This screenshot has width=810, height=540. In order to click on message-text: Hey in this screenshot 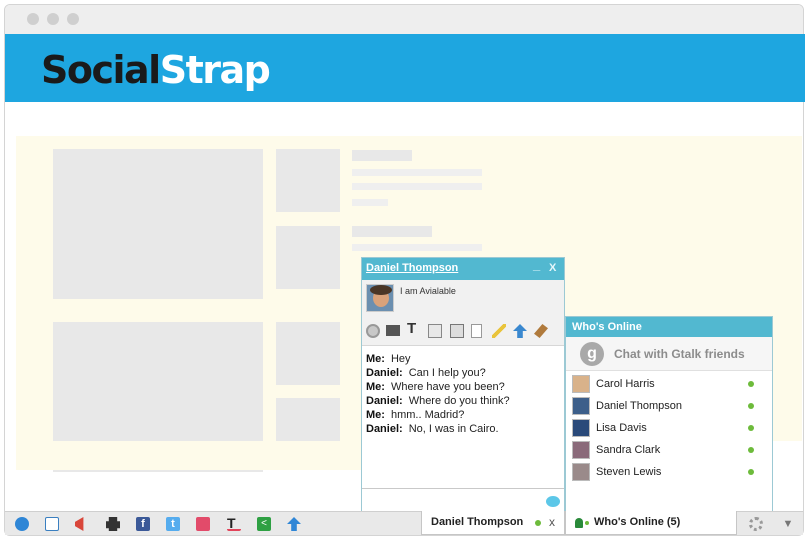, I will do `click(400, 359)`.